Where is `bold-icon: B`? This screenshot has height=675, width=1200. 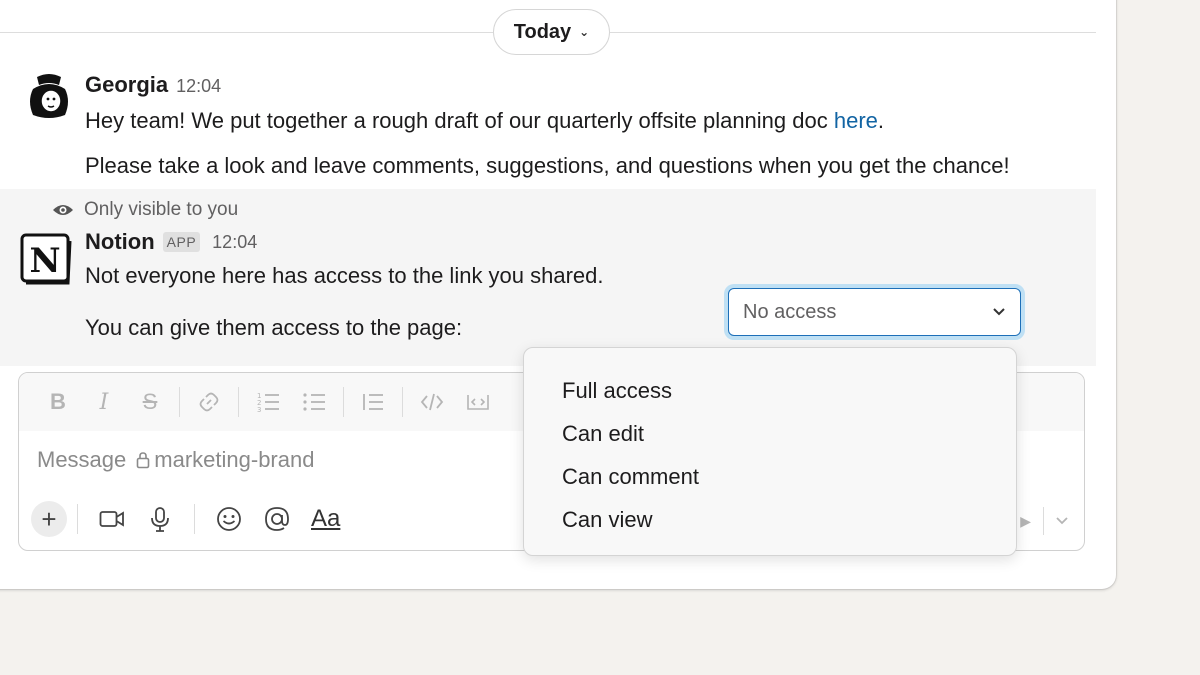 bold-icon: B is located at coordinates (58, 402).